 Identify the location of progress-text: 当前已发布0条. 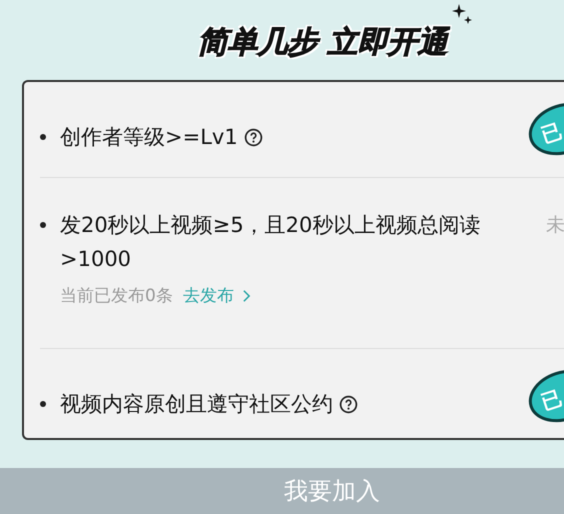
(116, 296).